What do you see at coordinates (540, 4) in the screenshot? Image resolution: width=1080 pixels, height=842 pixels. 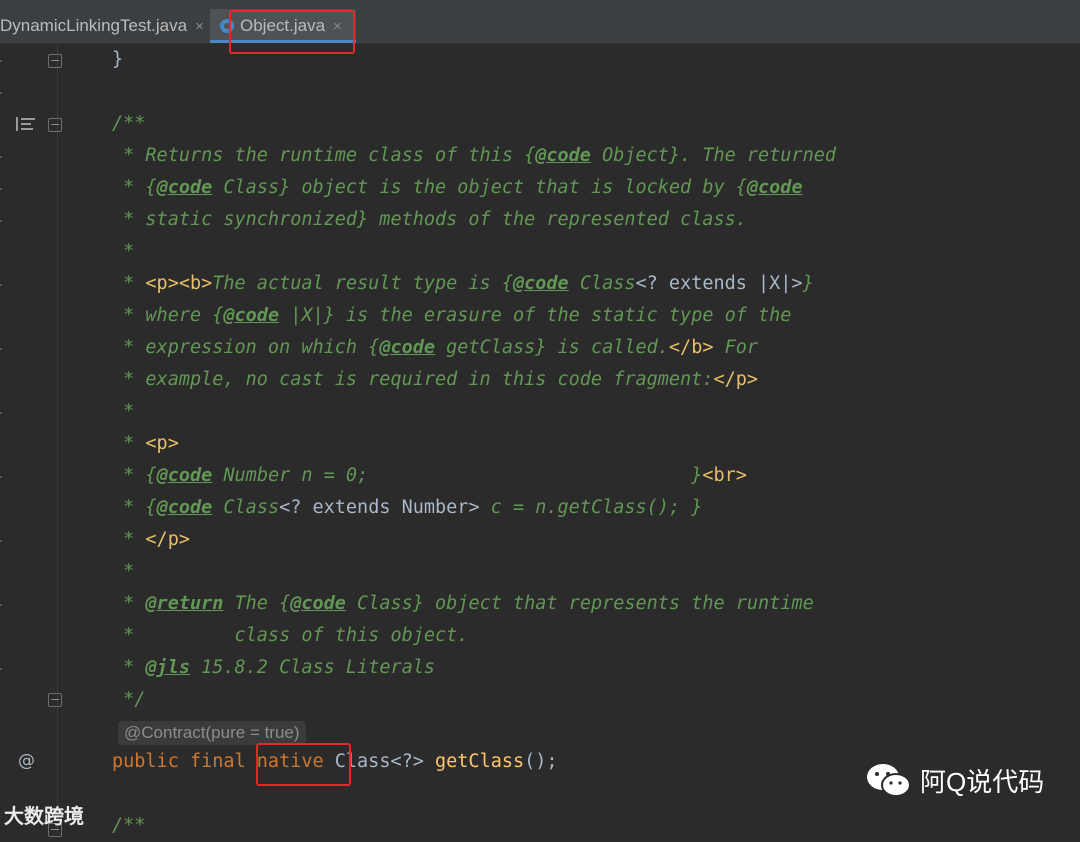 I see `window-top-strip` at bounding box center [540, 4].